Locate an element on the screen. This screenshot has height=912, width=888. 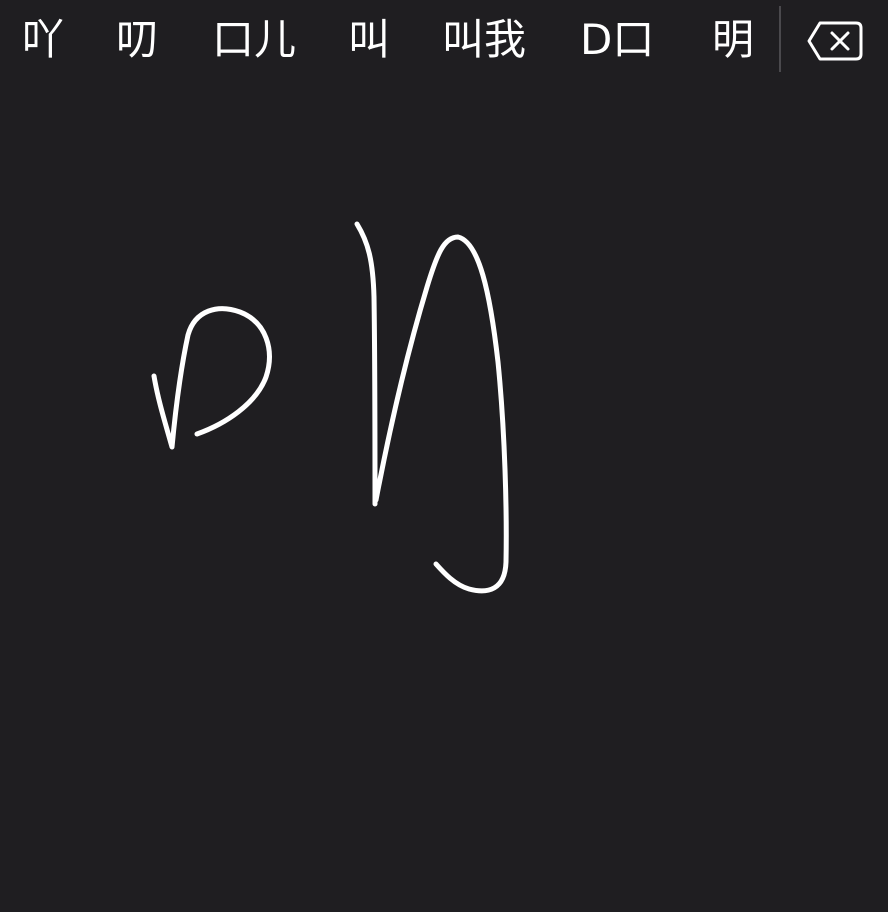
candidate-6: D口 is located at coordinates (617, 40).